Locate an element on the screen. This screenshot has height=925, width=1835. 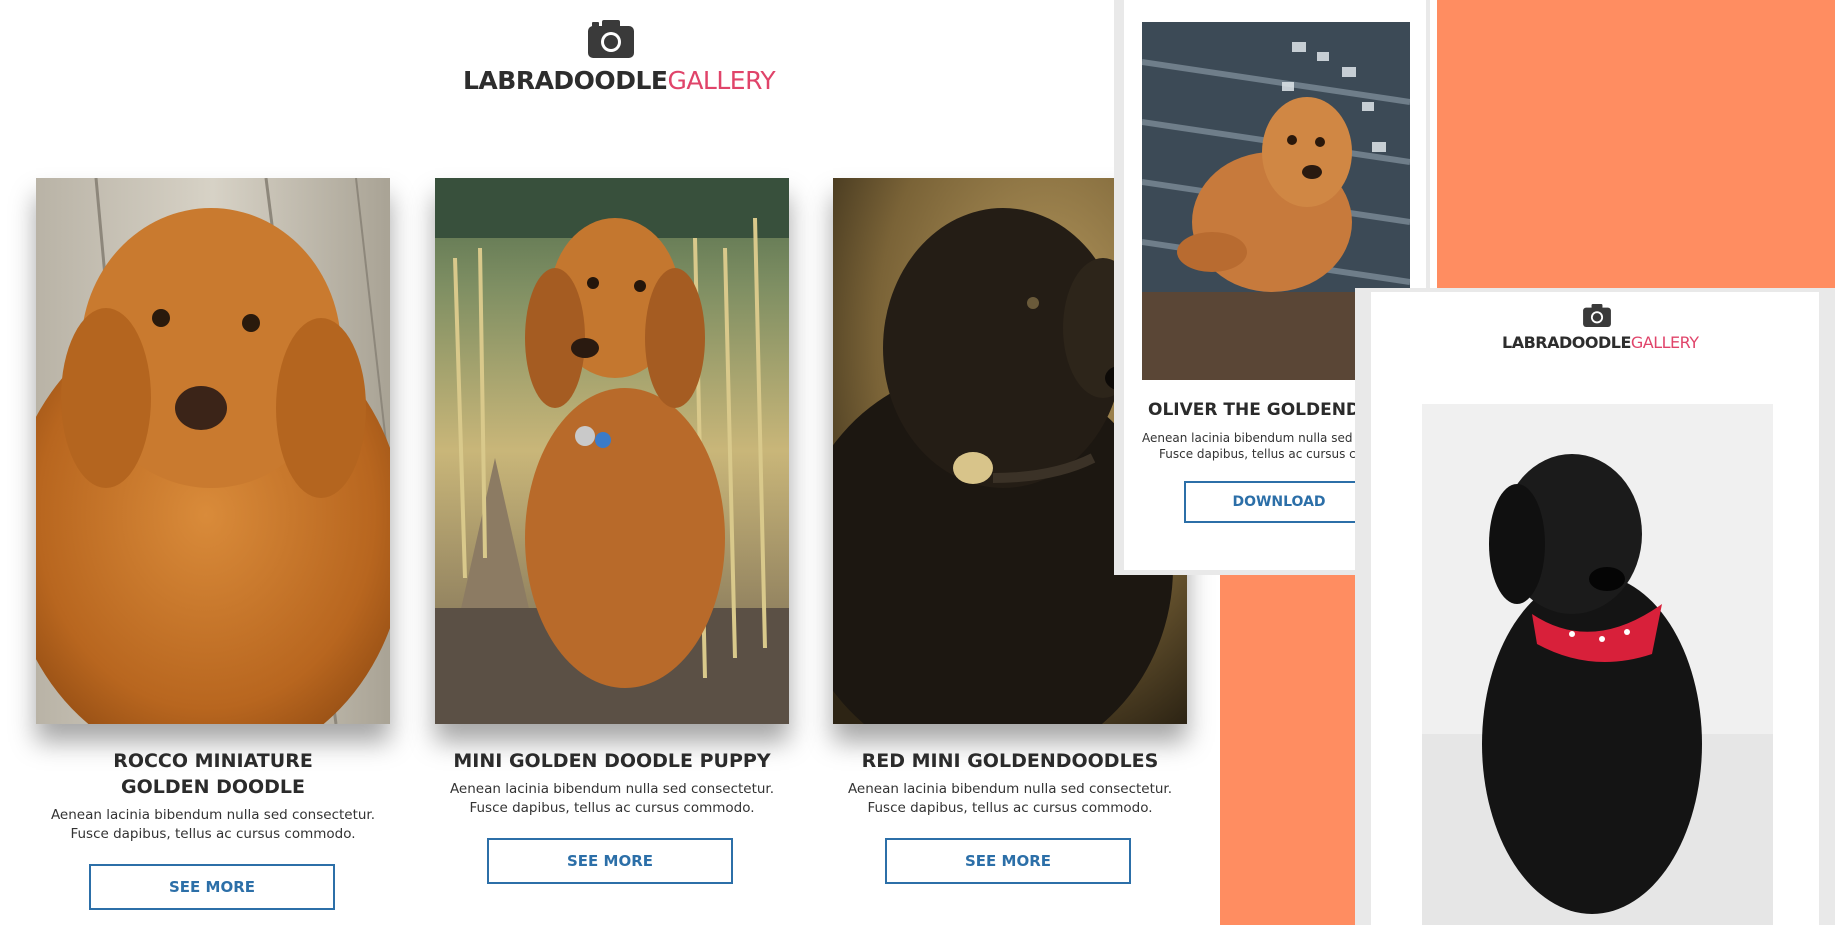
download-button: DOWNLOAD is located at coordinates (1279, 502).